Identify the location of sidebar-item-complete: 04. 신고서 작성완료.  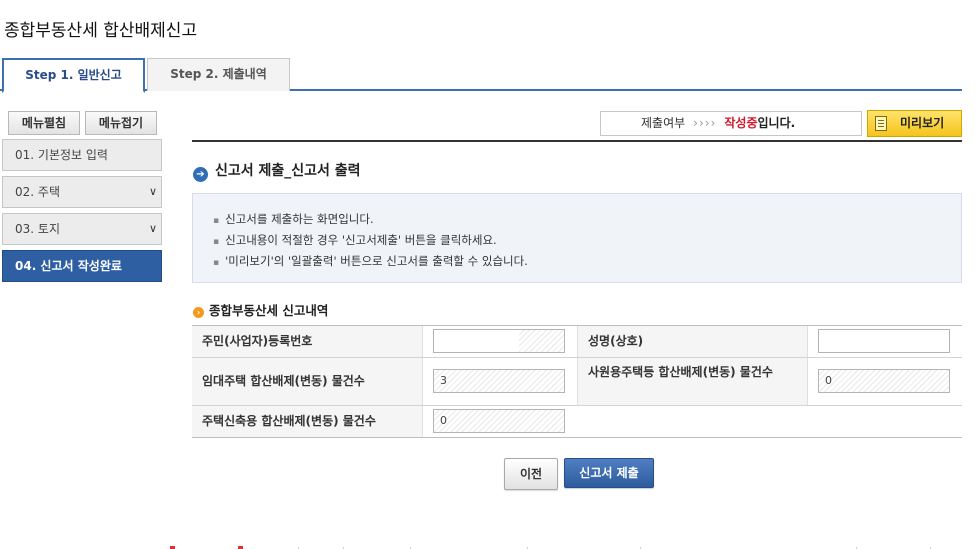
(82, 266).